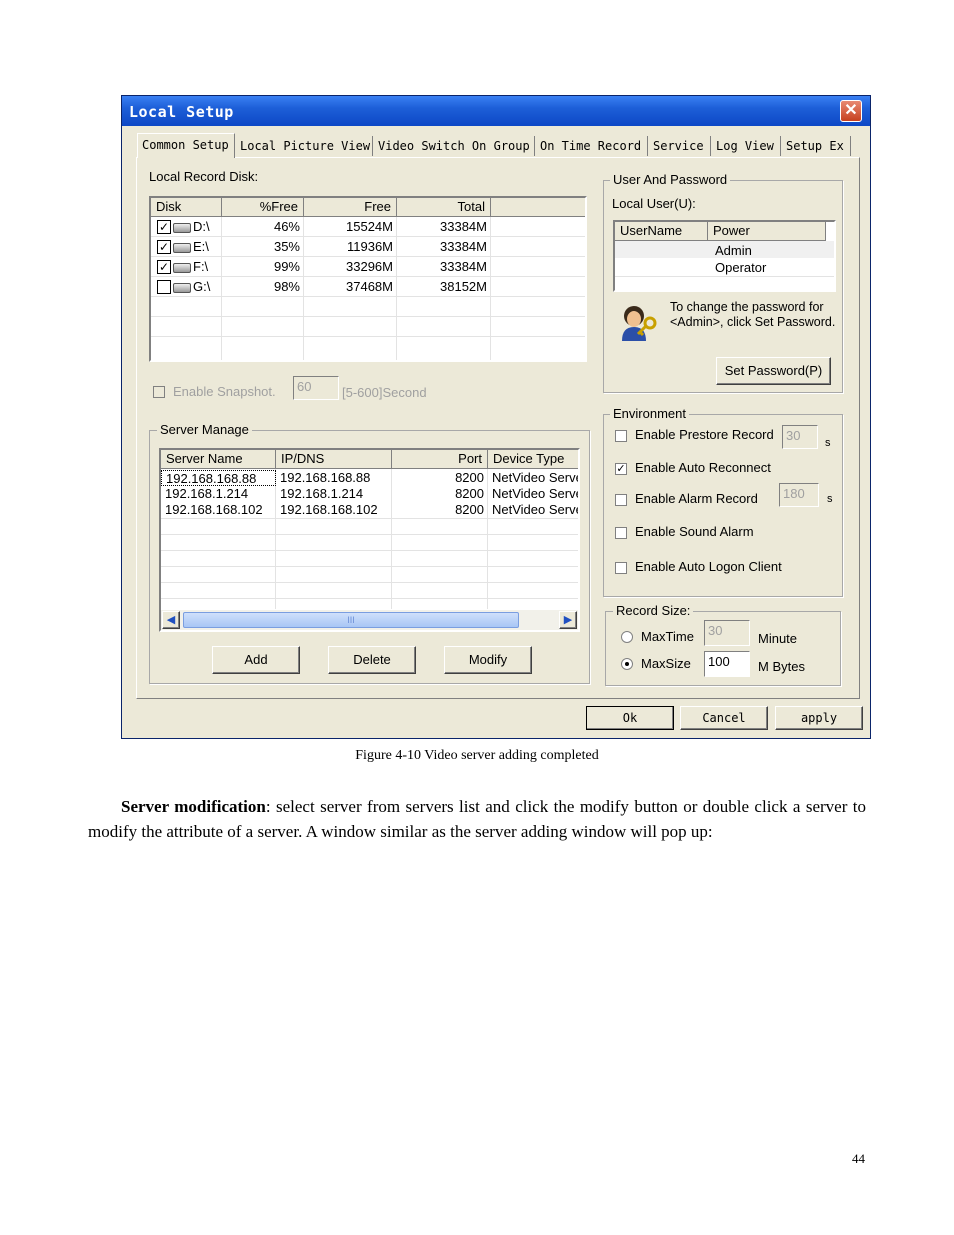 This screenshot has width=954, height=1235. Describe the element at coordinates (463, 226) in the screenshot. I see `disk-d-total: 33384M` at that location.